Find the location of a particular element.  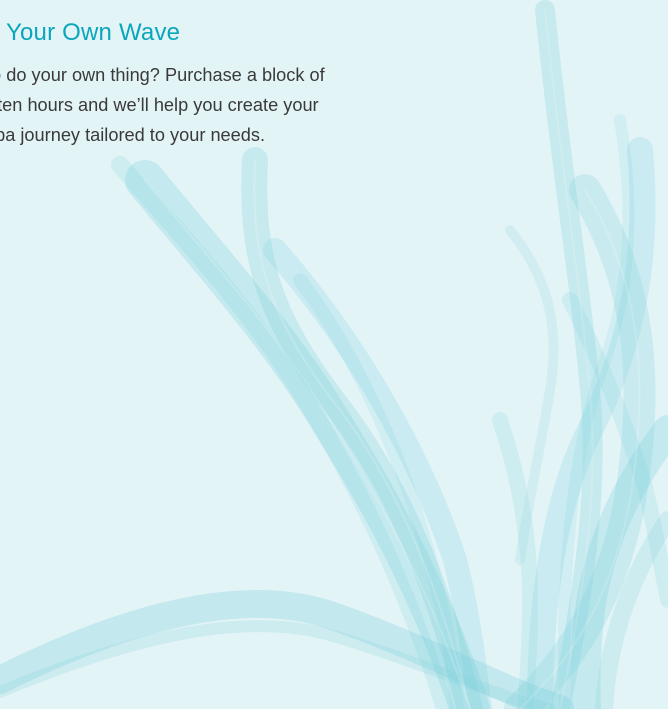

body-line-3: spa journey tailored to your needs. is located at coordinates (133, 135).